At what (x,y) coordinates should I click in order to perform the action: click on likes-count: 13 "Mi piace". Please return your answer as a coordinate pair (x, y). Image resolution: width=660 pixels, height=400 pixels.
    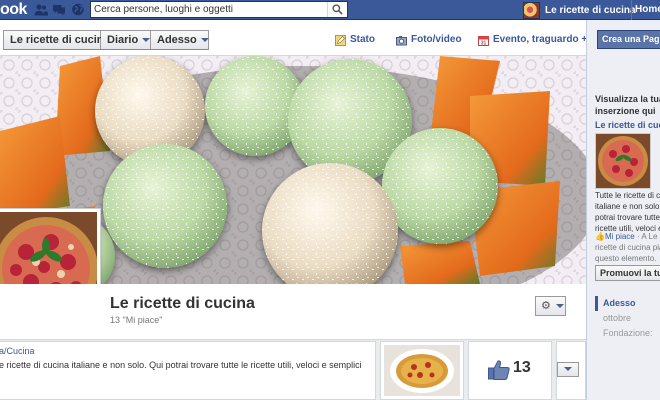
    Looking at the image, I should click on (136, 320).